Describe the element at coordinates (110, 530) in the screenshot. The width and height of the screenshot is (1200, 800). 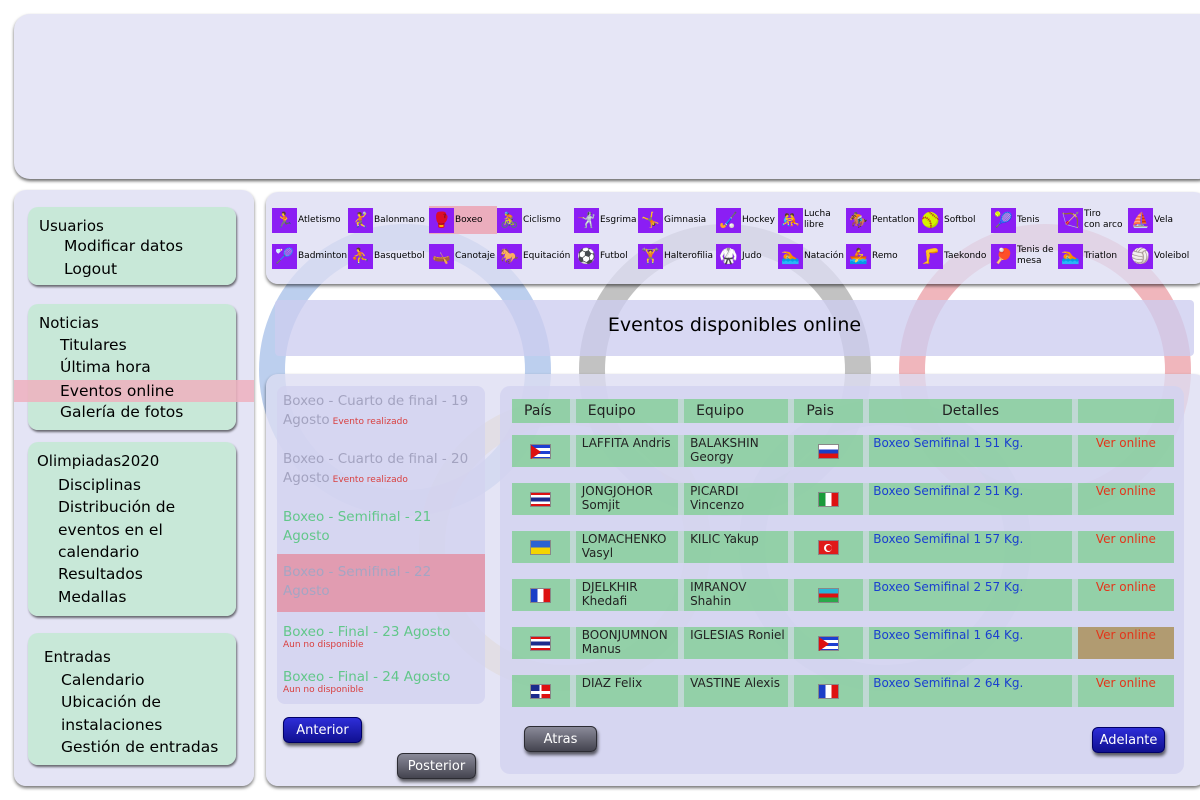
I see `menu-item-distribucion-2: eventos en el` at that location.